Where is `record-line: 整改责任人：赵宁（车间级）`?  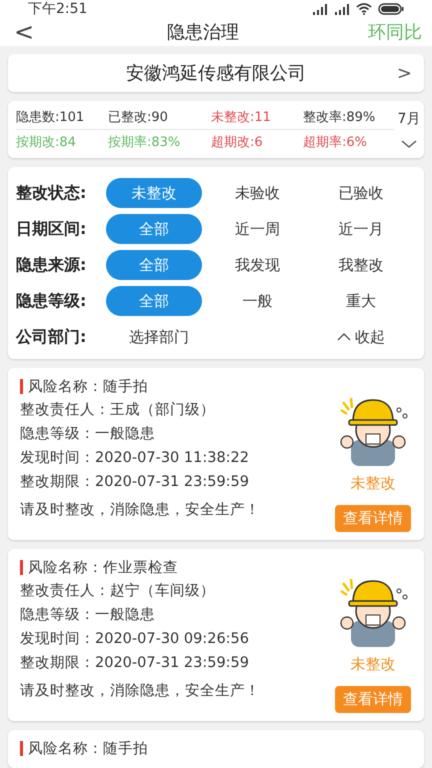 record-line: 整改责任人：赵宁（车间级） is located at coordinates (118, 591).